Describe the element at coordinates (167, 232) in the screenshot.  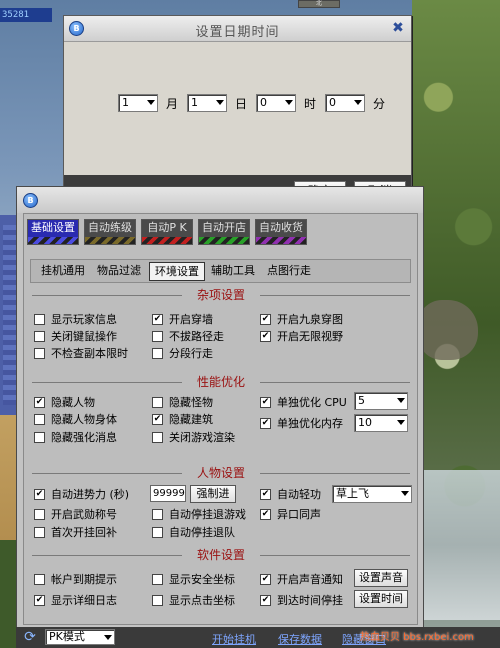
I see `tab-auto-pk: 自动P K` at that location.